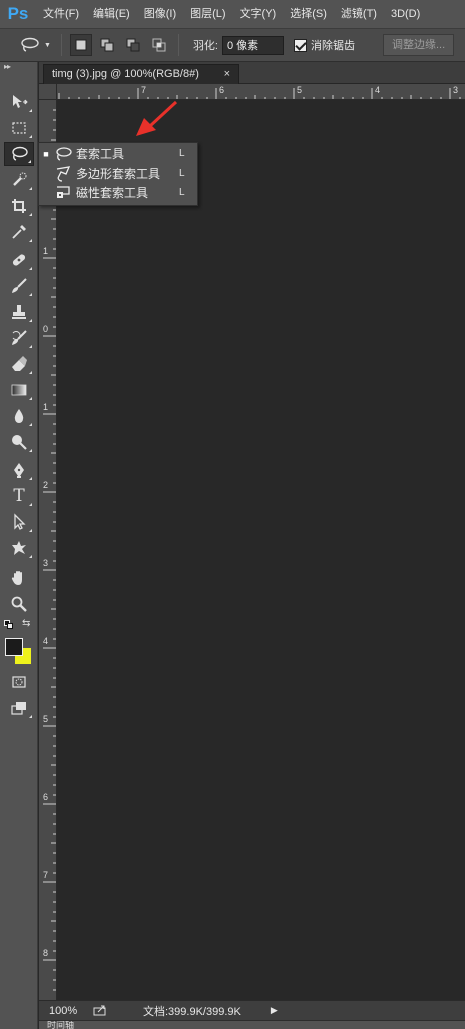 The image size is (465, 1029). What do you see at coordinates (26, 623) in the screenshot?
I see `swap-colors-icon: ⇆` at bounding box center [26, 623].